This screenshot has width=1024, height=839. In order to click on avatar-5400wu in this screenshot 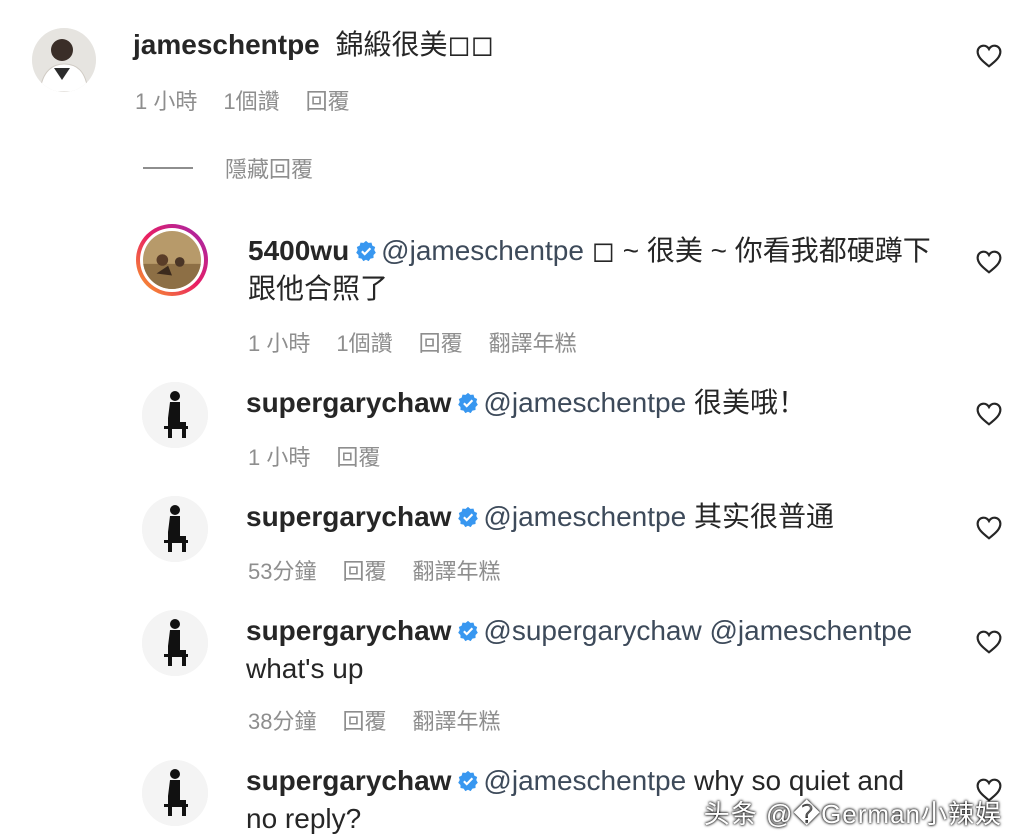, I will do `click(172, 260)`.